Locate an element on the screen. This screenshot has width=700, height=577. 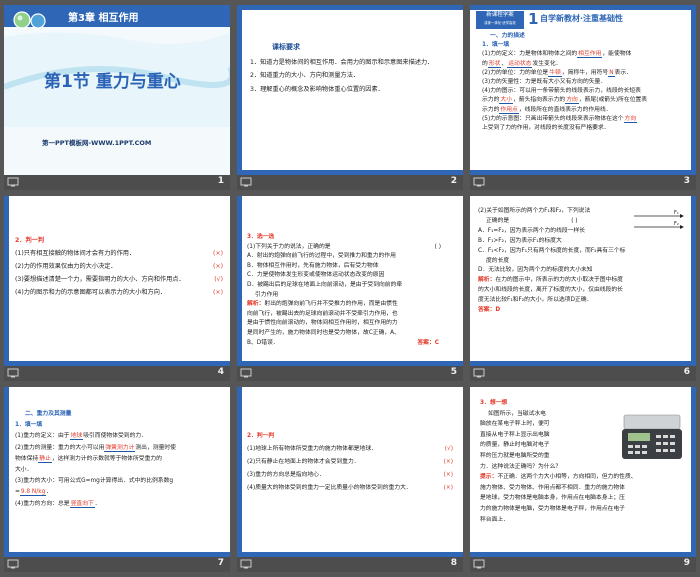
slide-number: 6 is located at coordinates (686, 372).